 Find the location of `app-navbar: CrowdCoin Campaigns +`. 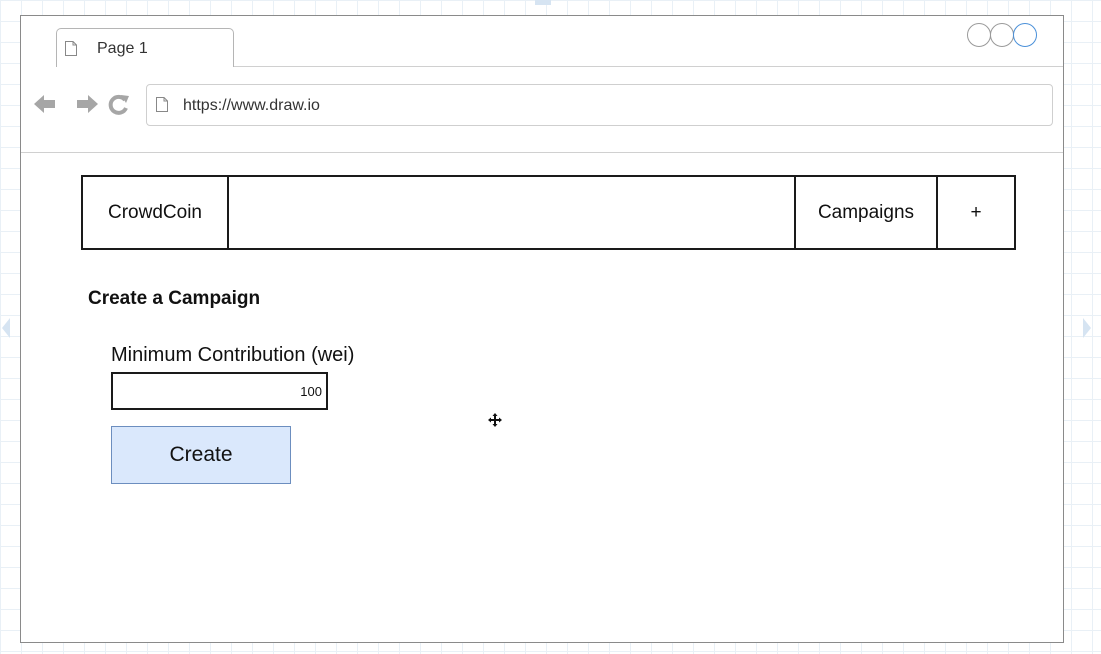

app-navbar: CrowdCoin Campaigns + is located at coordinates (548, 212).